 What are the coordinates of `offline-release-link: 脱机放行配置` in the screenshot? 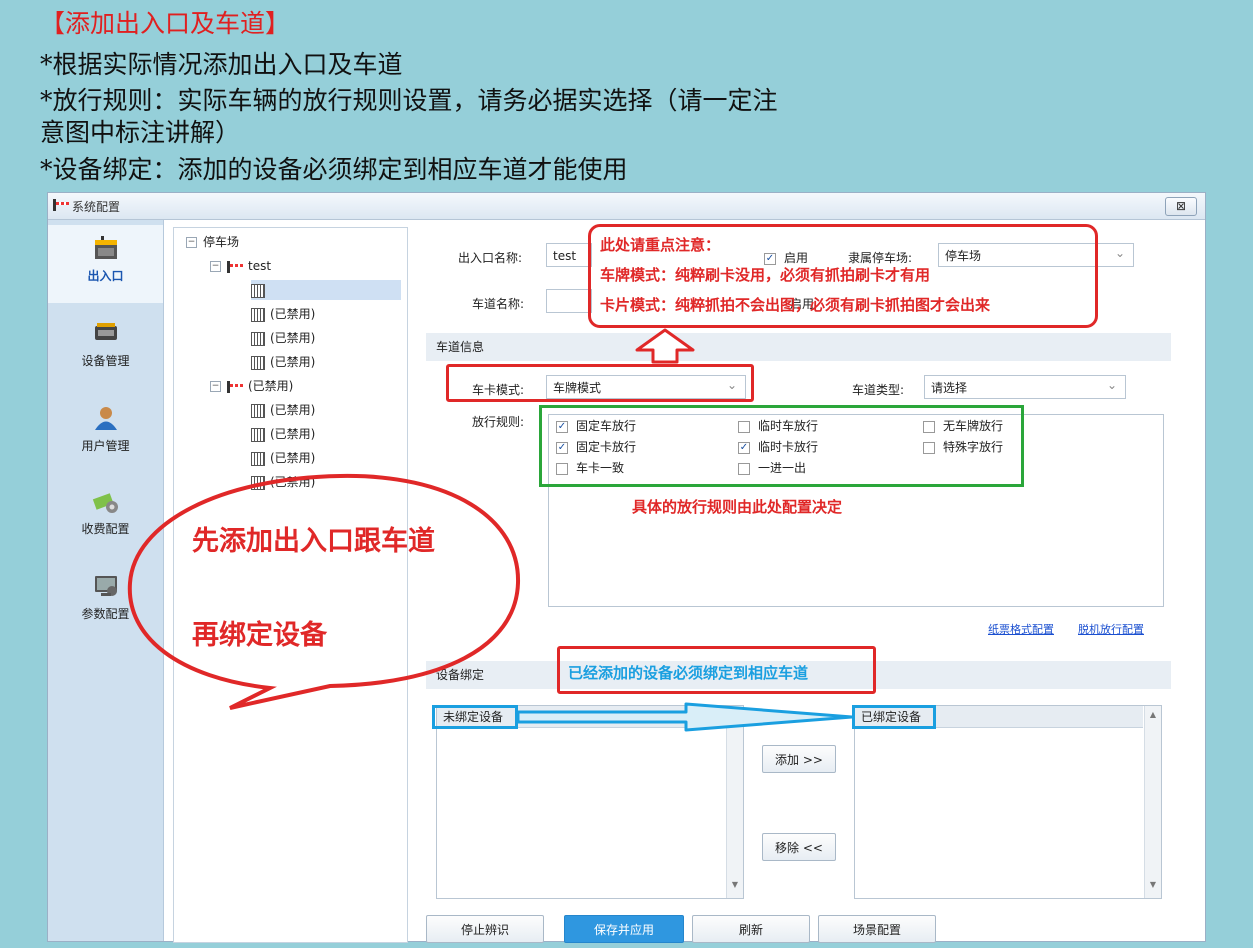 It's located at (1111, 629).